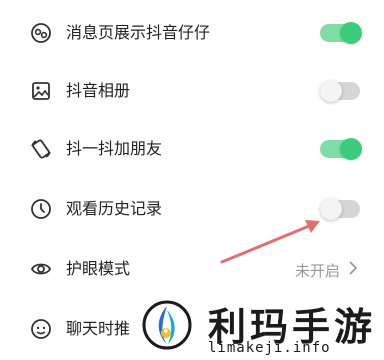  What do you see at coordinates (98, 268) in the screenshot?
I see `setting-label: 护眼模式` at bounding box center [98, 268].